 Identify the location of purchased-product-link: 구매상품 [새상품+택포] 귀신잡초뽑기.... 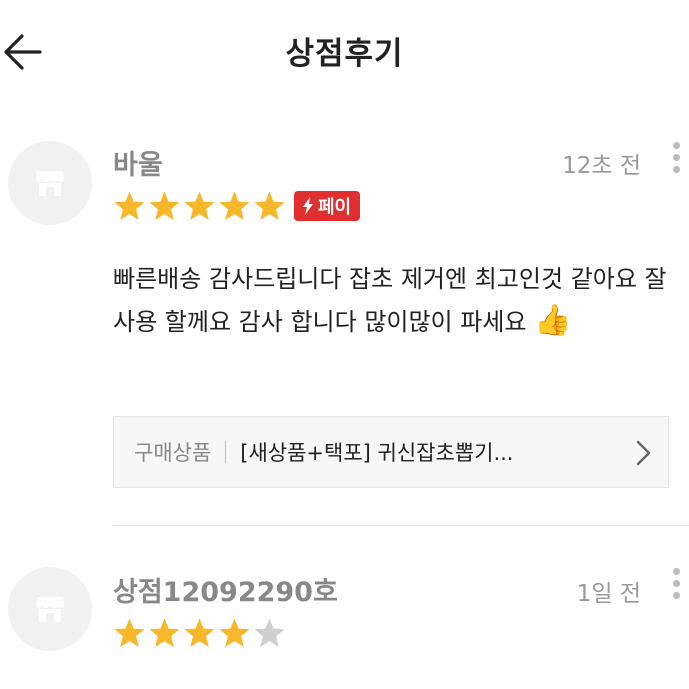
(391, 452).